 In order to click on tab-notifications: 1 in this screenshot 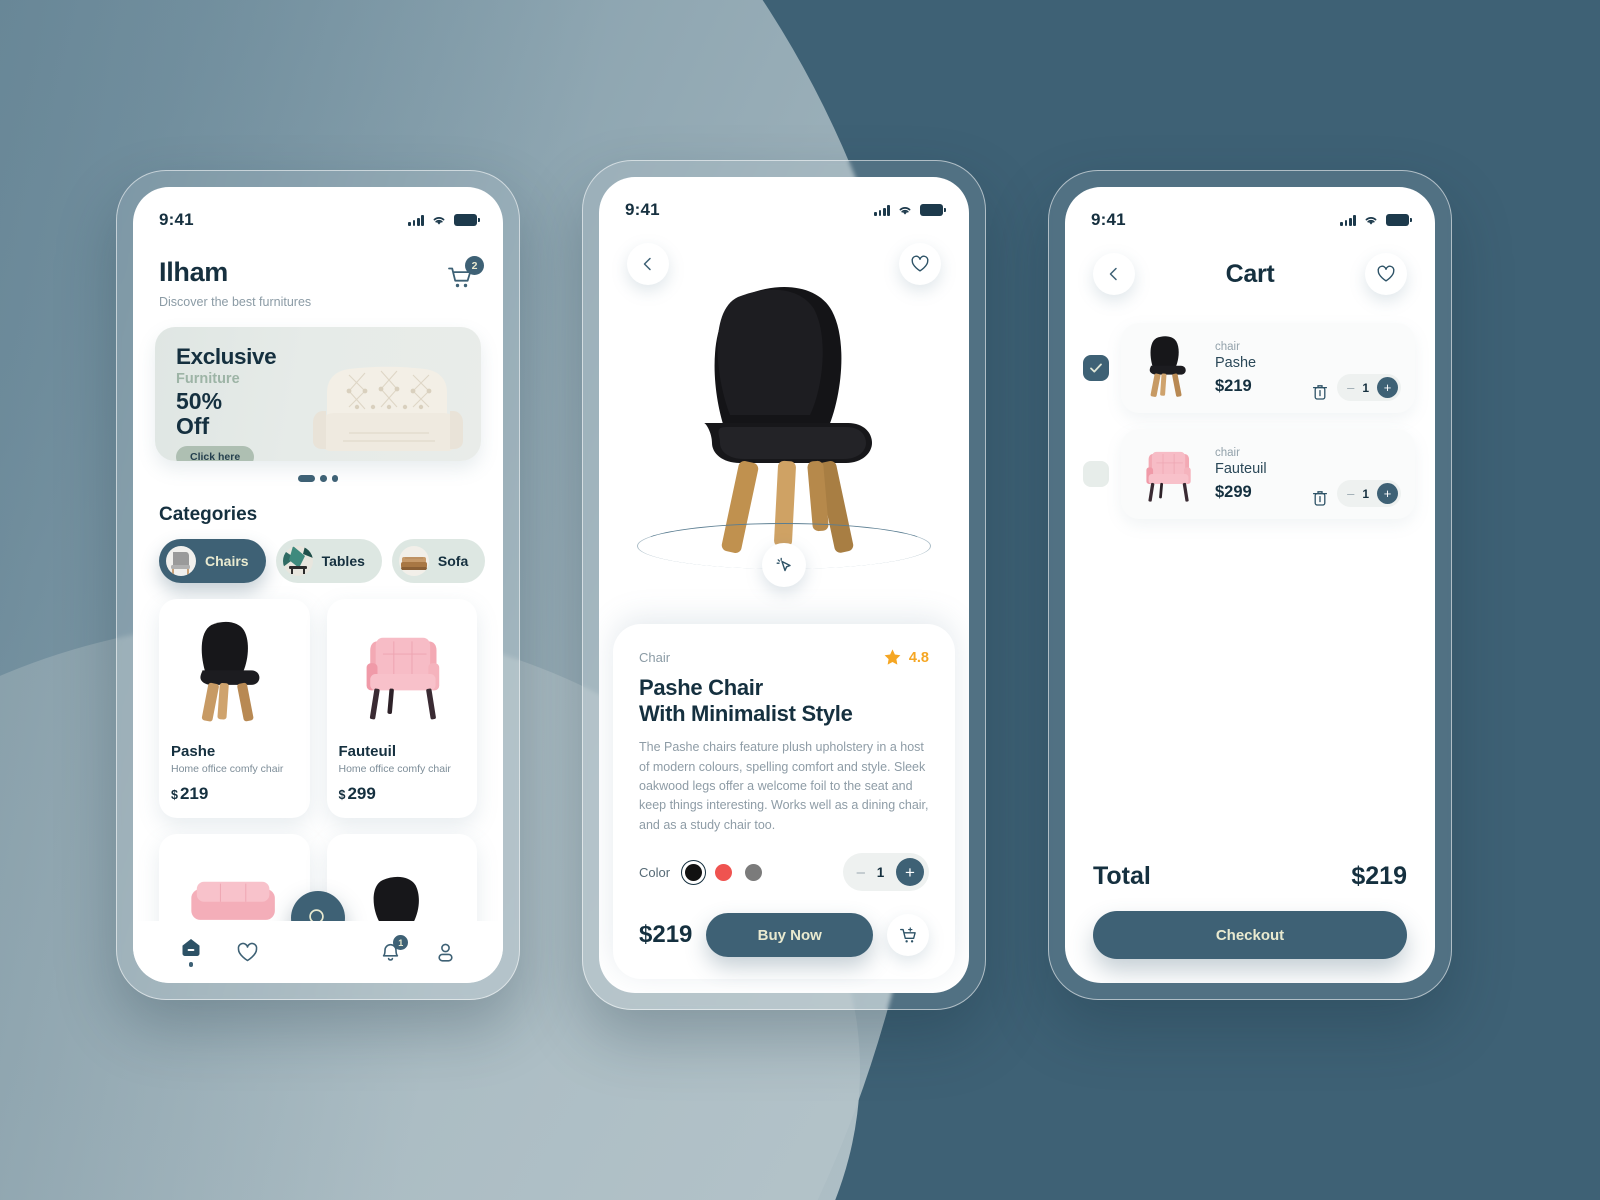, I will do `click(394, 949)`.